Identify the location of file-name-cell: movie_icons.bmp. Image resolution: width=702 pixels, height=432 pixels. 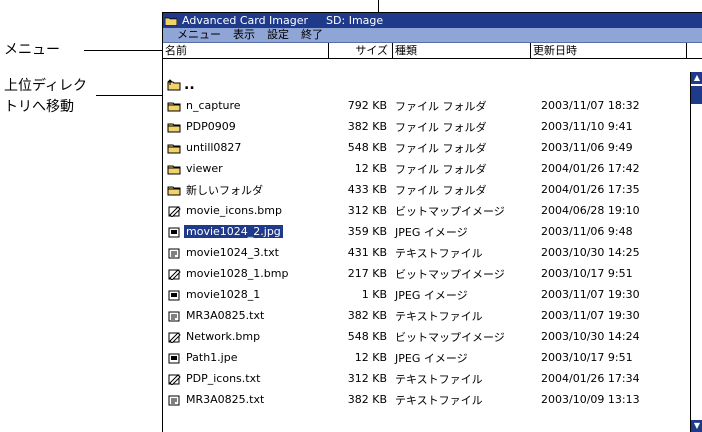
(246, 210).